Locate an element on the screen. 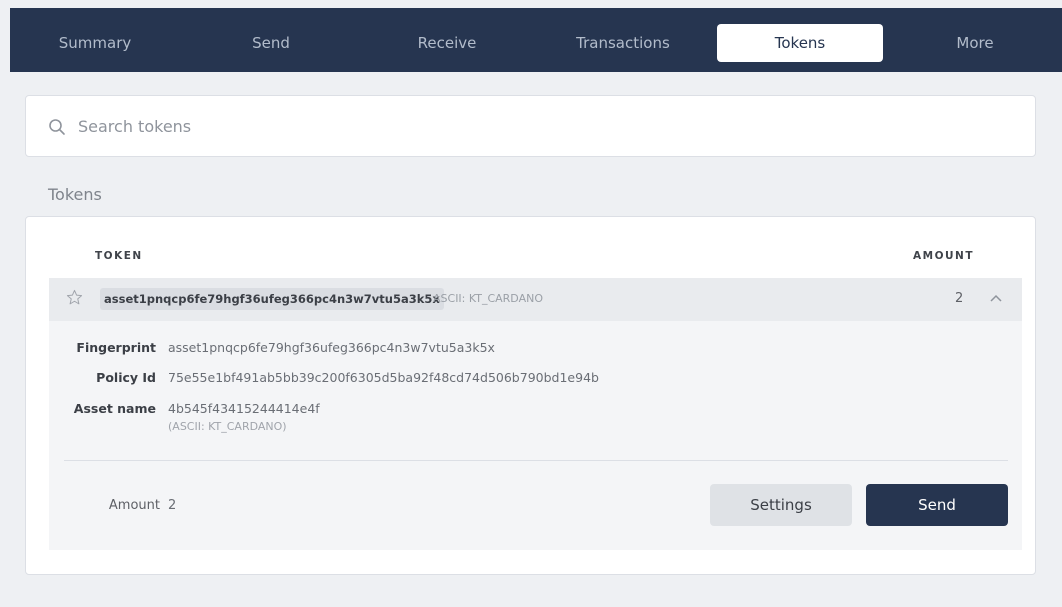 This screenshot has width=1062, height=607. chevron-up-icon is located at coordinates (996, 298).